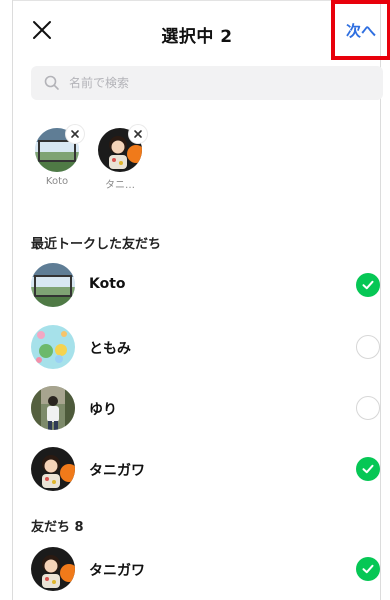  I want to click on search-bar, so click(207, 83).